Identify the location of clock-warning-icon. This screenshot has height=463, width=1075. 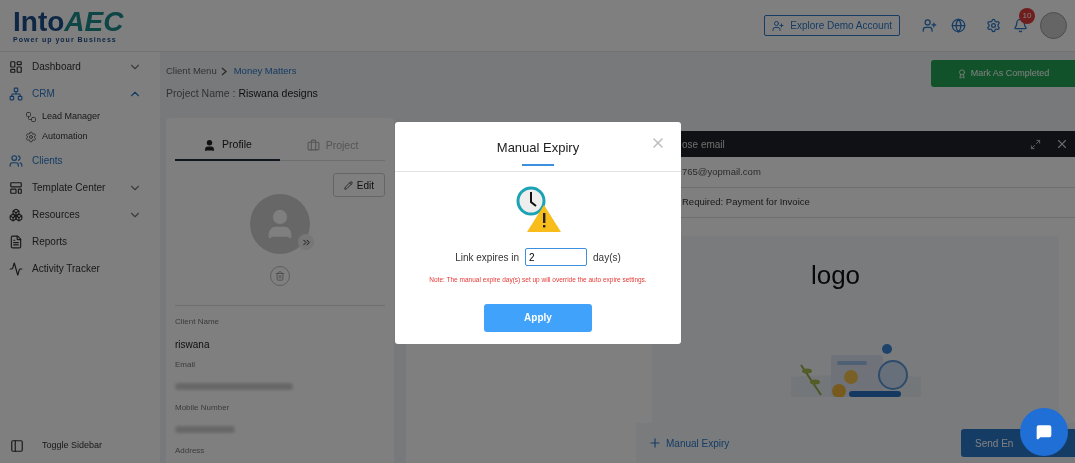
(538, 209).